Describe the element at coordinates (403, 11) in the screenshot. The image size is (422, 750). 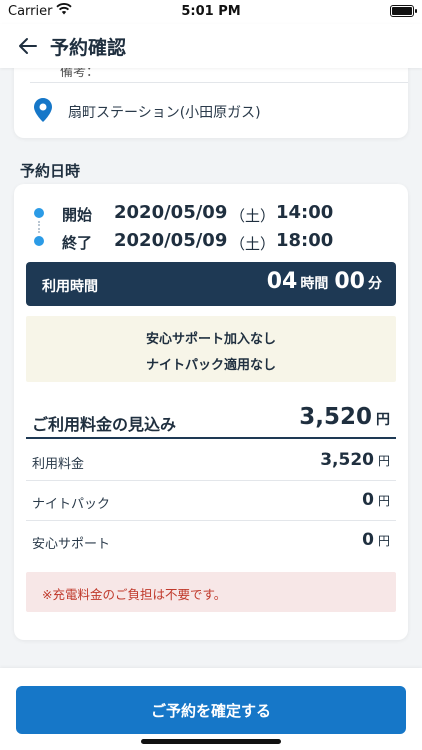
I see `battery-icon` at that location.